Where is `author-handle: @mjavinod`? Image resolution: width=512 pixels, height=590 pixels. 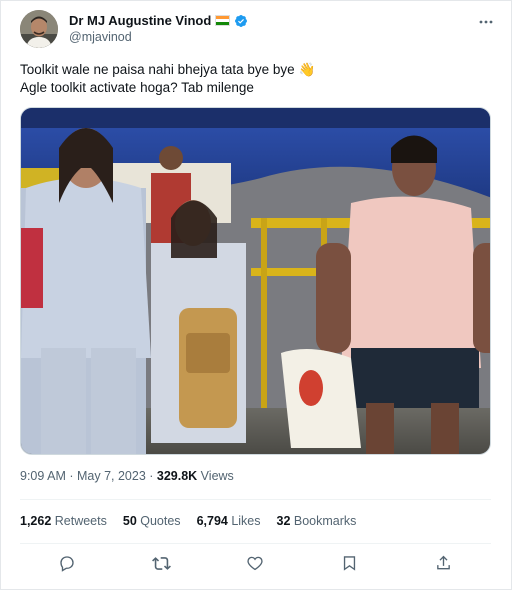
author-handle: @mjavinod is located at coordinates (100, 37).